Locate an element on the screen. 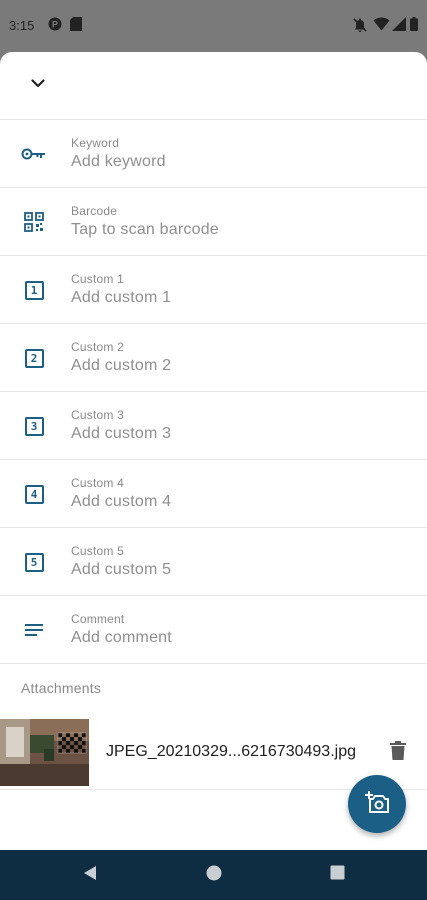 This screenshot has width=427, height=900. recents-button is located at coordinates (337, 875).